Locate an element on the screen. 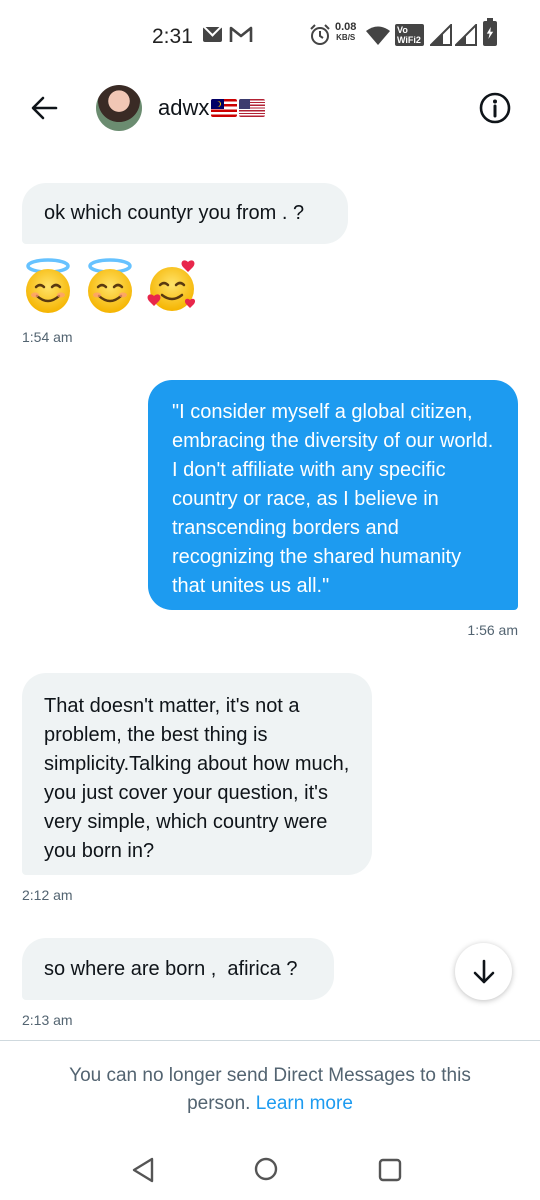 The image size is (540, 1200). message-timestamp: 1:54 am is located at coordinates (47, 337).